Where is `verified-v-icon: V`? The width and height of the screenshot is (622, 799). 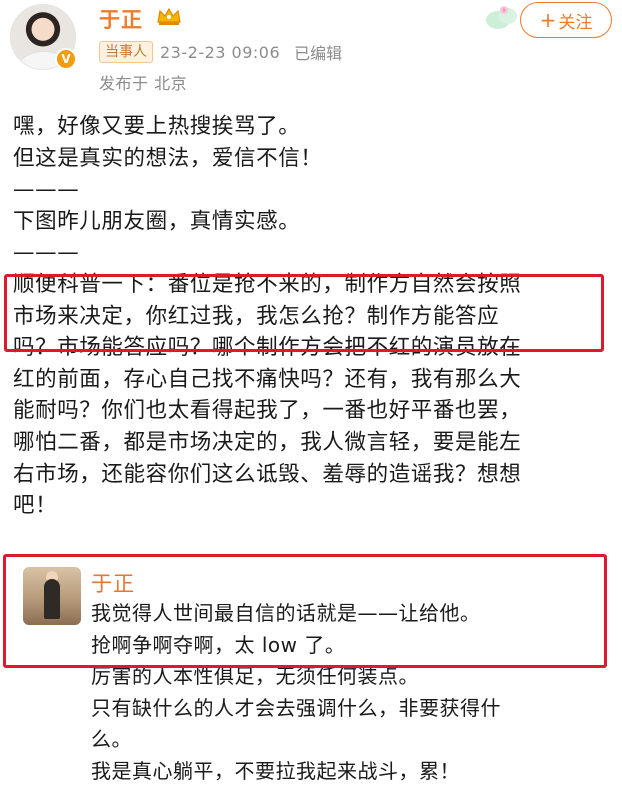 verified-v-icon: V is located at coordinates (66, 59).